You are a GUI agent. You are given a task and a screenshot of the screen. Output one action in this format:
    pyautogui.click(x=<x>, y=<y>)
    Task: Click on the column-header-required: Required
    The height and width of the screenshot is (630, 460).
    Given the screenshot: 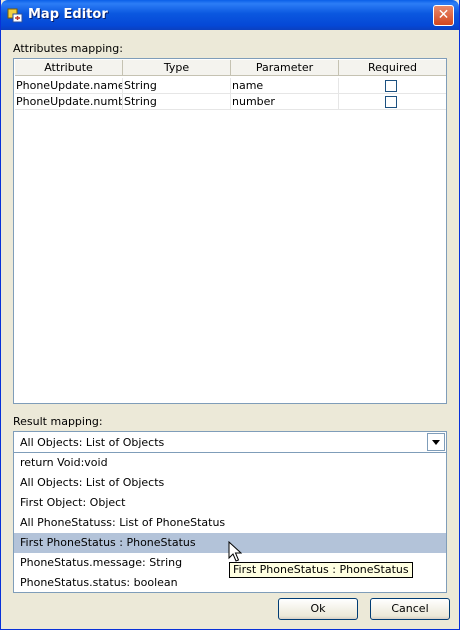 What is the action you would take?
    pyautogui.click(x=392, y=68)
    